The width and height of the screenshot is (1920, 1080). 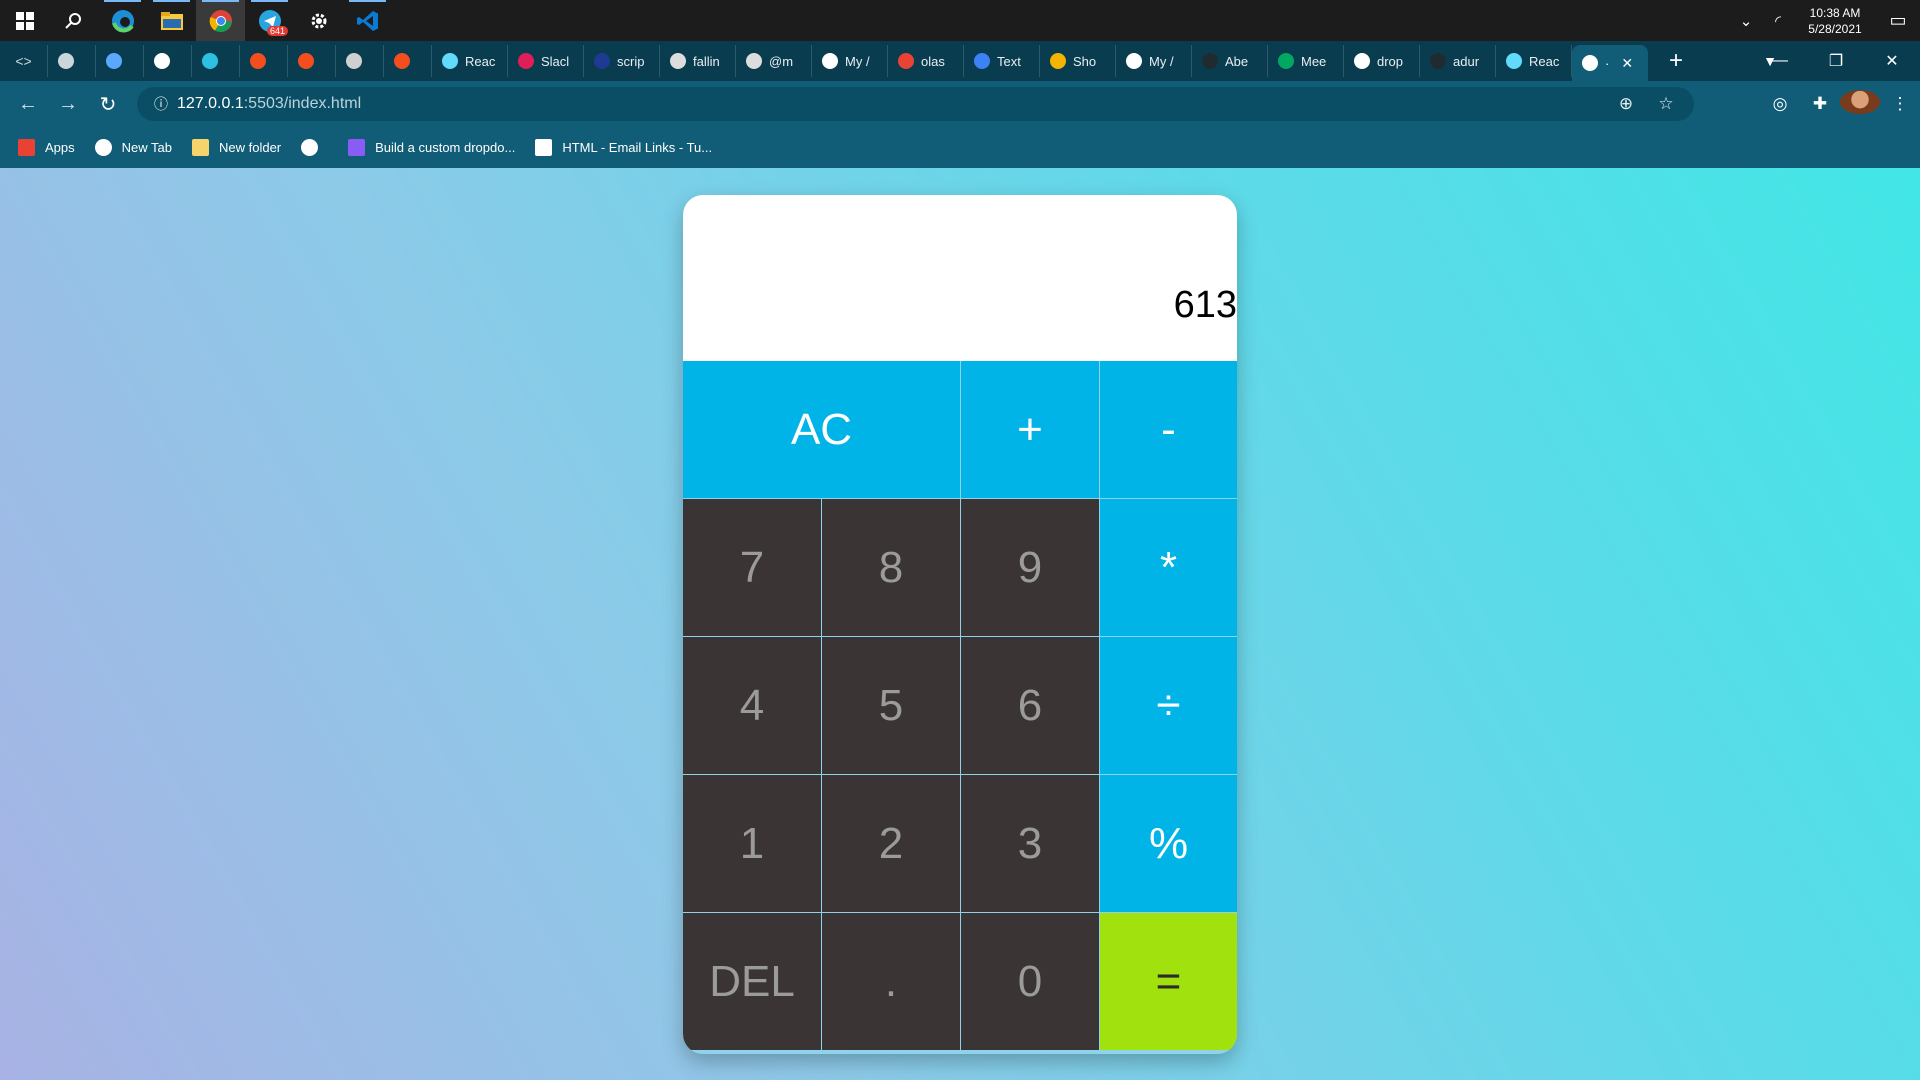 What do you see at coordinates (236, 147) in the screenshot?
I see `bookmark-item: New folder` at bounding box center [236, 147].